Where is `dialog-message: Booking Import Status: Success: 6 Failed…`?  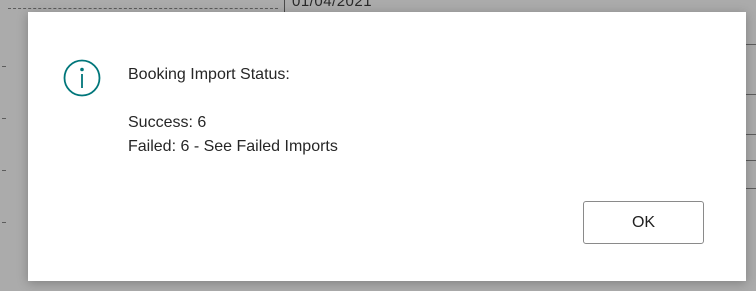
dialog-message: Booking Import Status: Success: 6 Failed… is located at coordinates (233, 111).